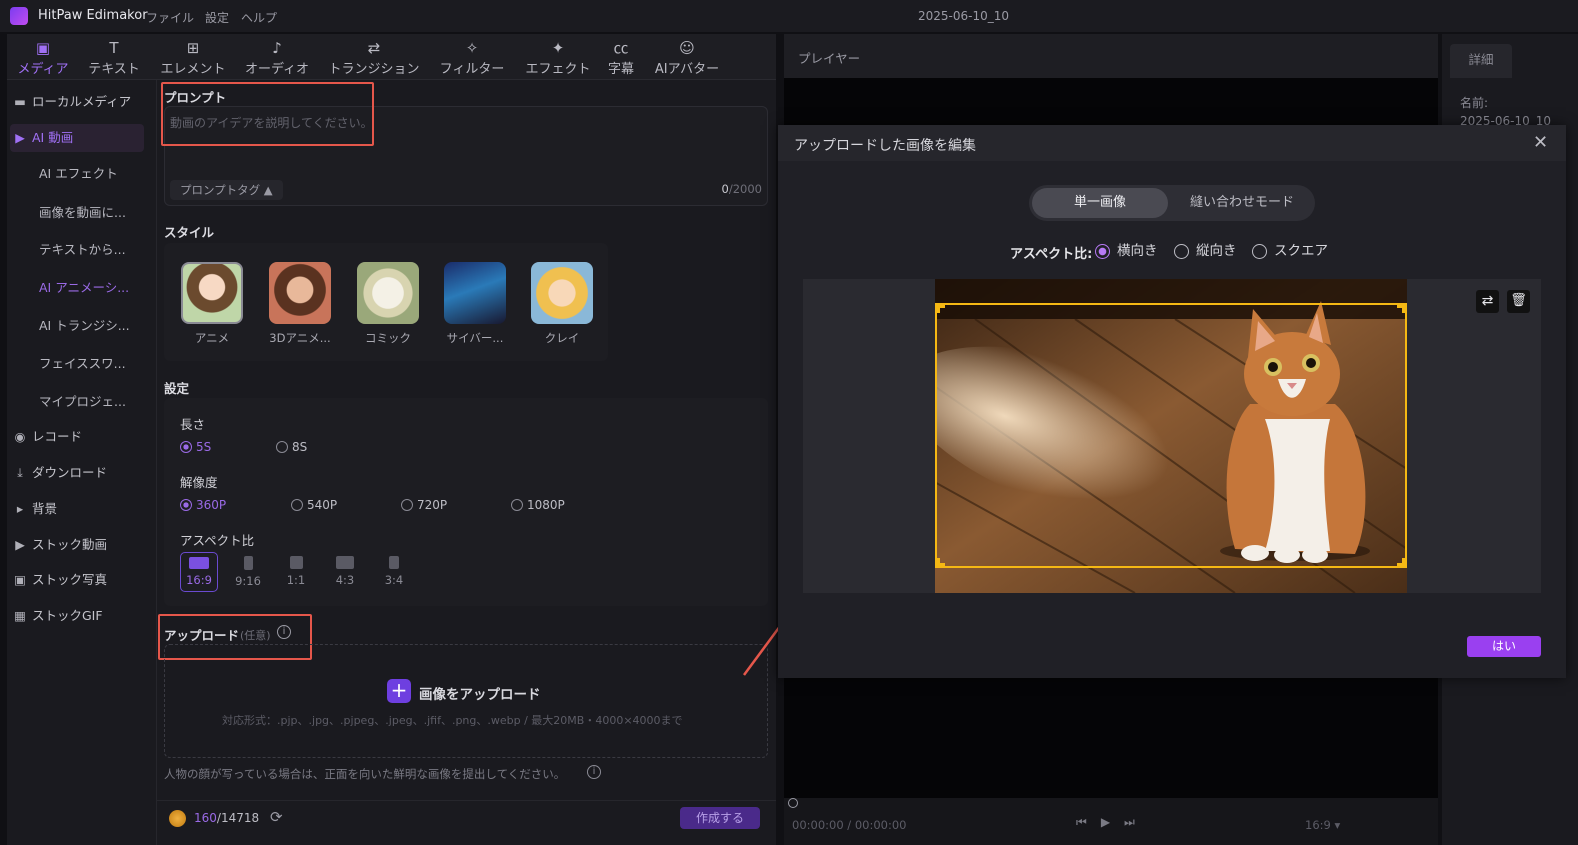 The image size is (1578, 845). Describe the element at coordinates (1088, 822) in the screenshot. I see `prev-frame-icon: ⏮` at that location.